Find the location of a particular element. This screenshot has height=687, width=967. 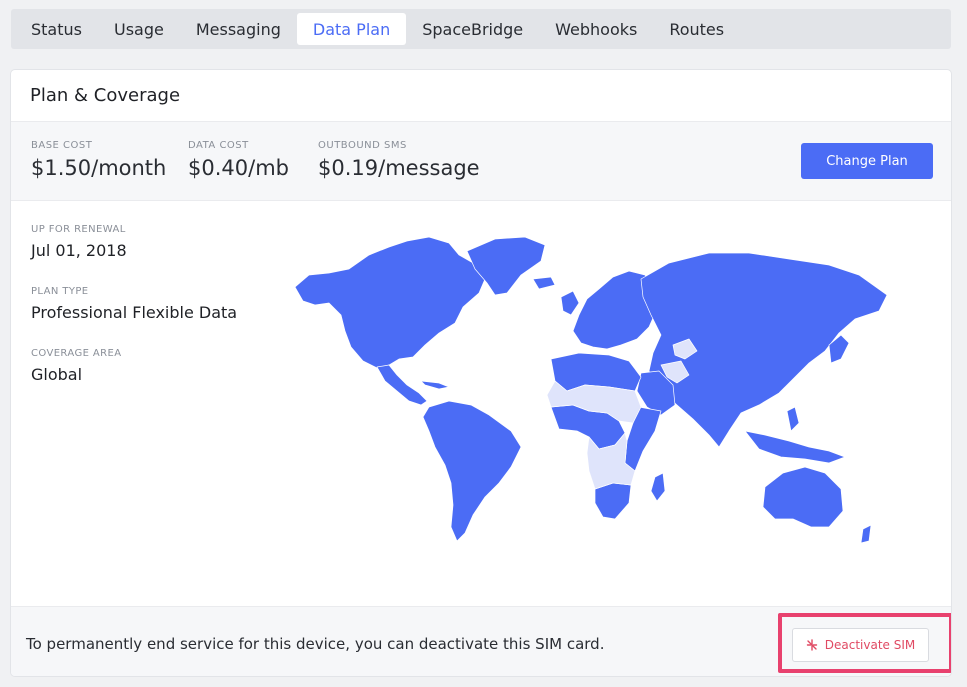

map-north-africa is located at coordinates (596, 372).